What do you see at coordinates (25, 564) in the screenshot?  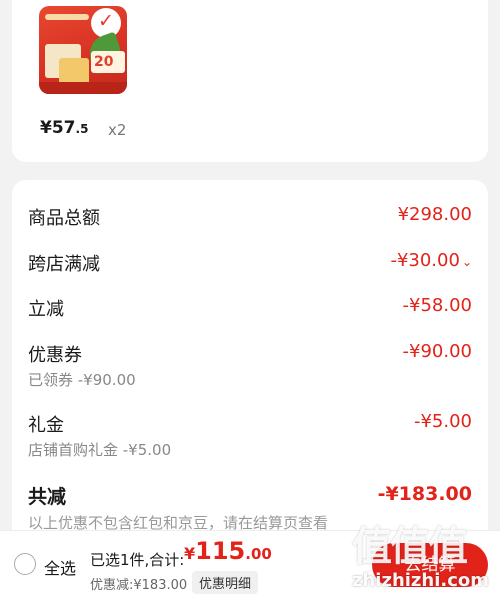 I see `select-all-checkbox` at bounding box center [25, 564].